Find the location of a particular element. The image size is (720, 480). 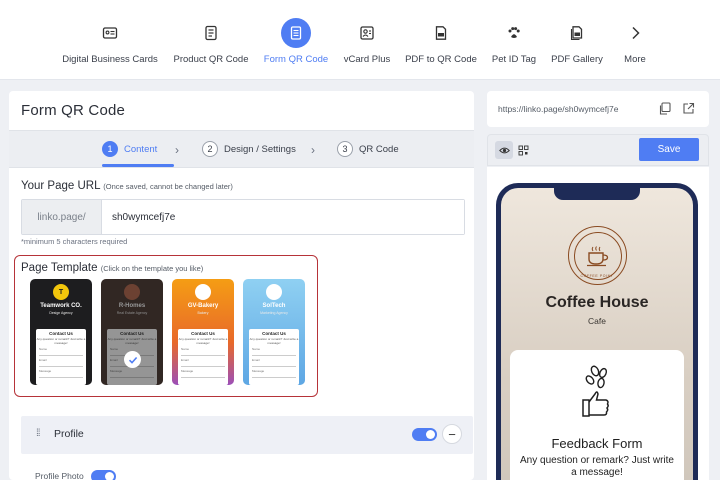

pdf-icon is located at coordinates (441, 33).